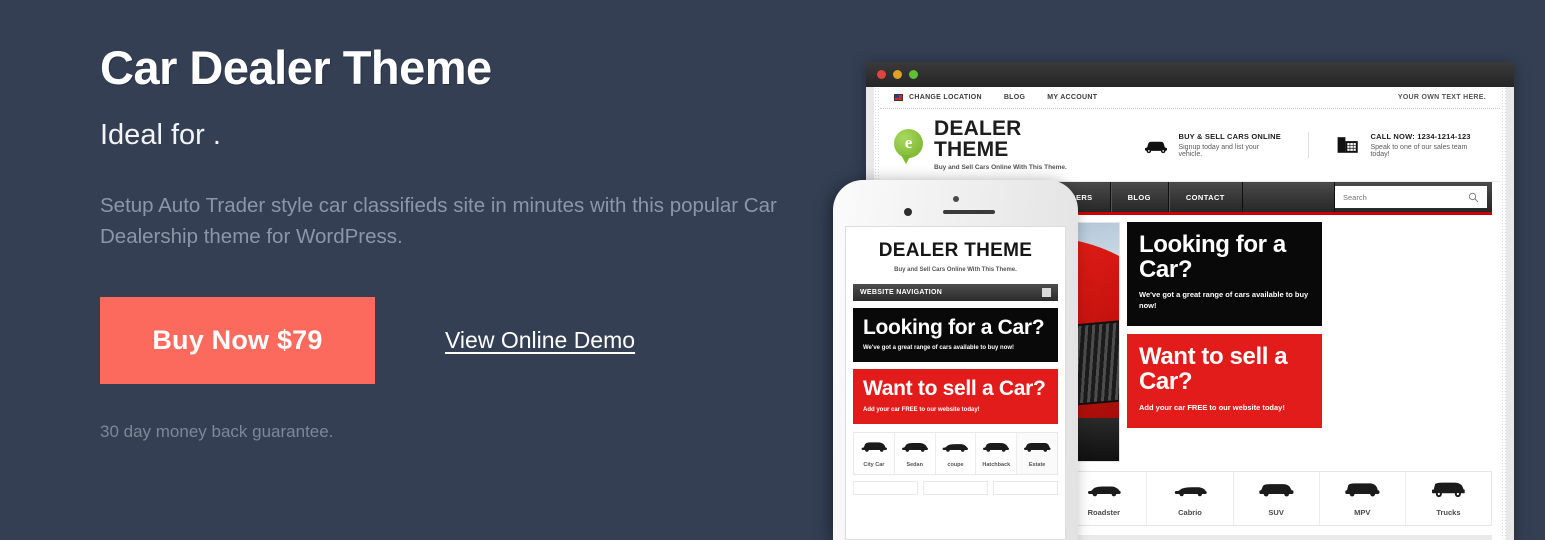 This screenshot has width=1545, height=540. Describe the element at coordinates (908, 143) in the screenshot. I see `logo-letter: e` at that location.